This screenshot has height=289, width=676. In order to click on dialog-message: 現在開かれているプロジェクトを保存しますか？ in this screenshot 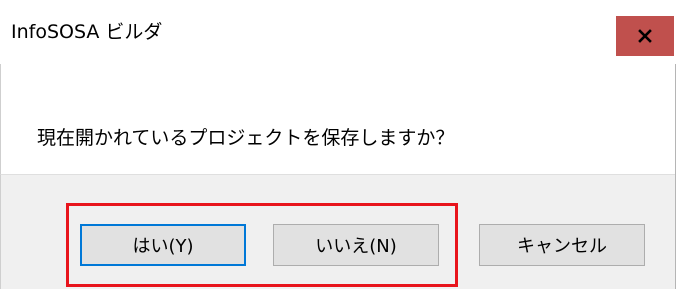, I will do `click(246, 138)`.